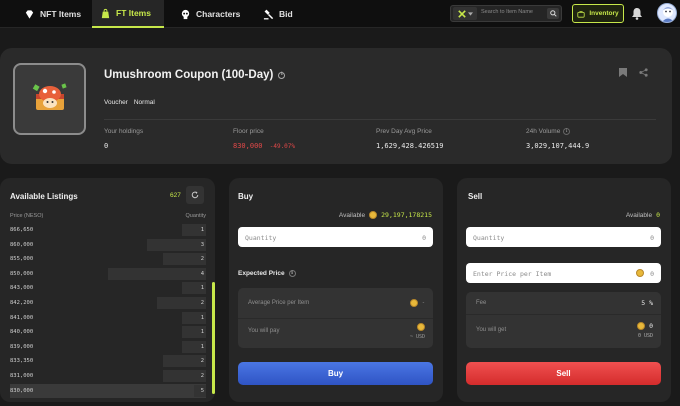 This screenshot has height=406, width=680. Describe the element at coordinates (144, 102) in the screenshot. I see `tag-grade: Normal` at that location.